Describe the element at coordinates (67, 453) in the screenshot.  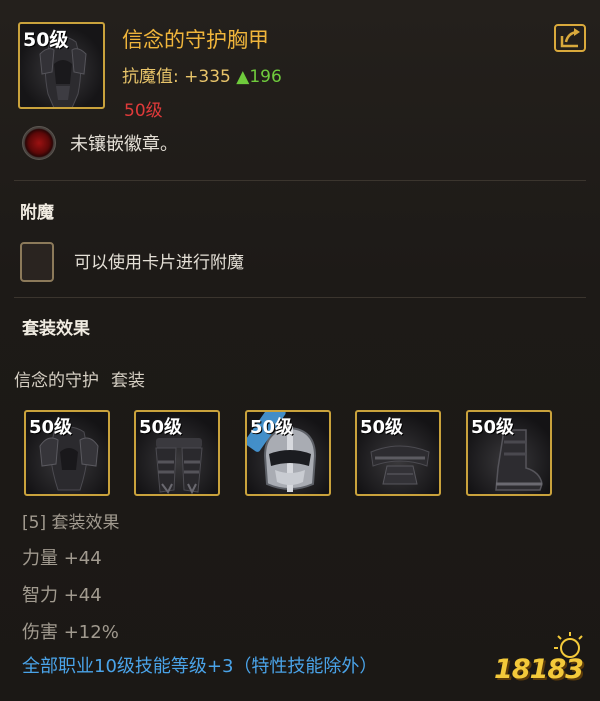
I see `set-piece-shoulder: 50级` at that location.